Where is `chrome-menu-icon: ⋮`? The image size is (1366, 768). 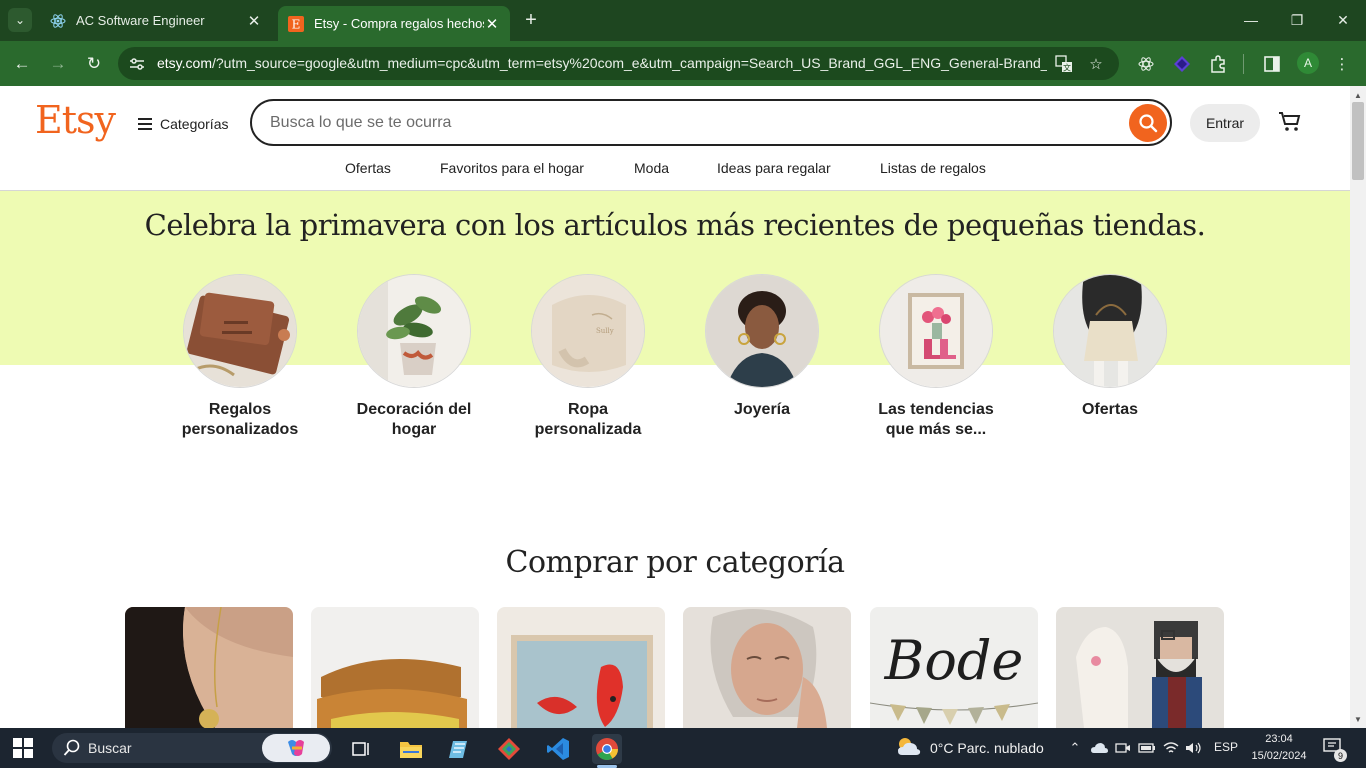
chrome-menu-icon: ⋮ is located at coordinates (1342, 64).